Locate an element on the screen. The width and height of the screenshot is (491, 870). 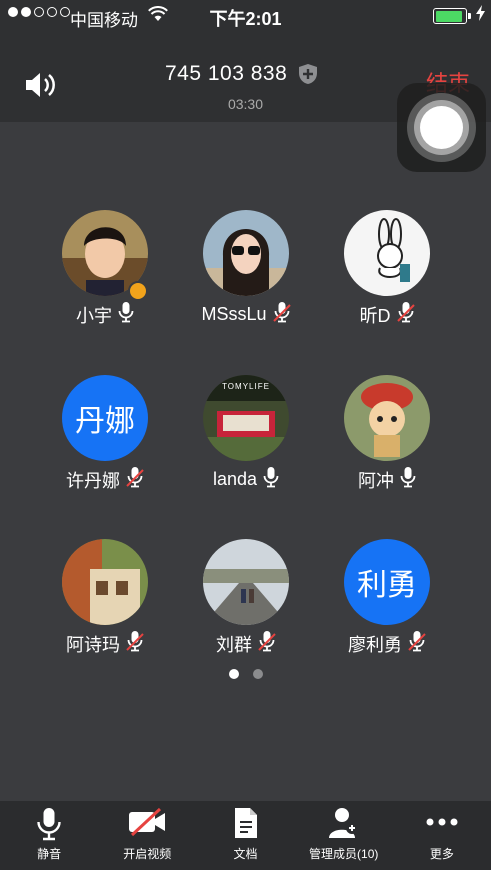
participant-name: 许丹娜 is located at coordinates (93, 480).